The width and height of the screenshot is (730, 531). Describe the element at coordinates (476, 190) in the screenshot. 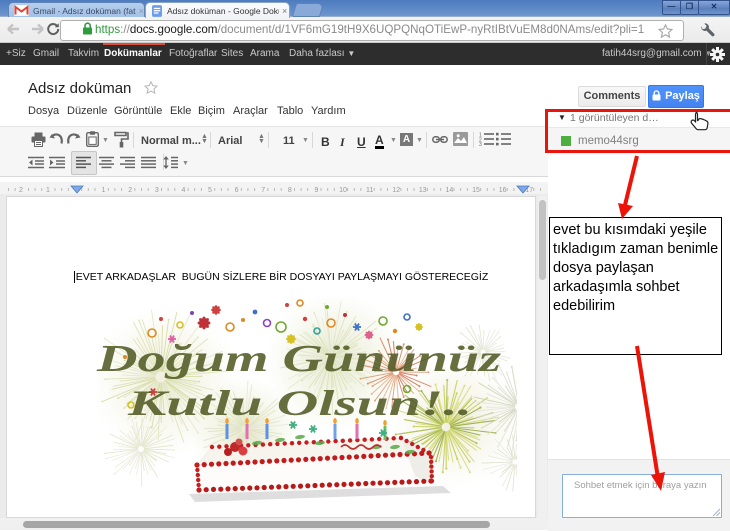

I see `svg-text: 15` at that location.